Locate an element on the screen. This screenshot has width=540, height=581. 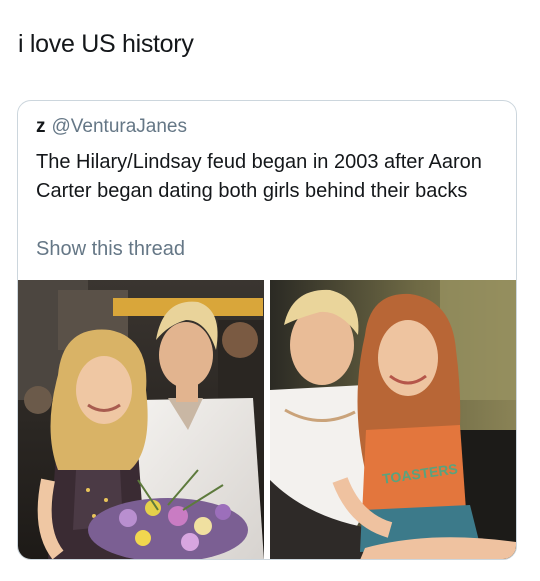
quoted-handle: @VenturaJanes is located at coordinates (120, 126).